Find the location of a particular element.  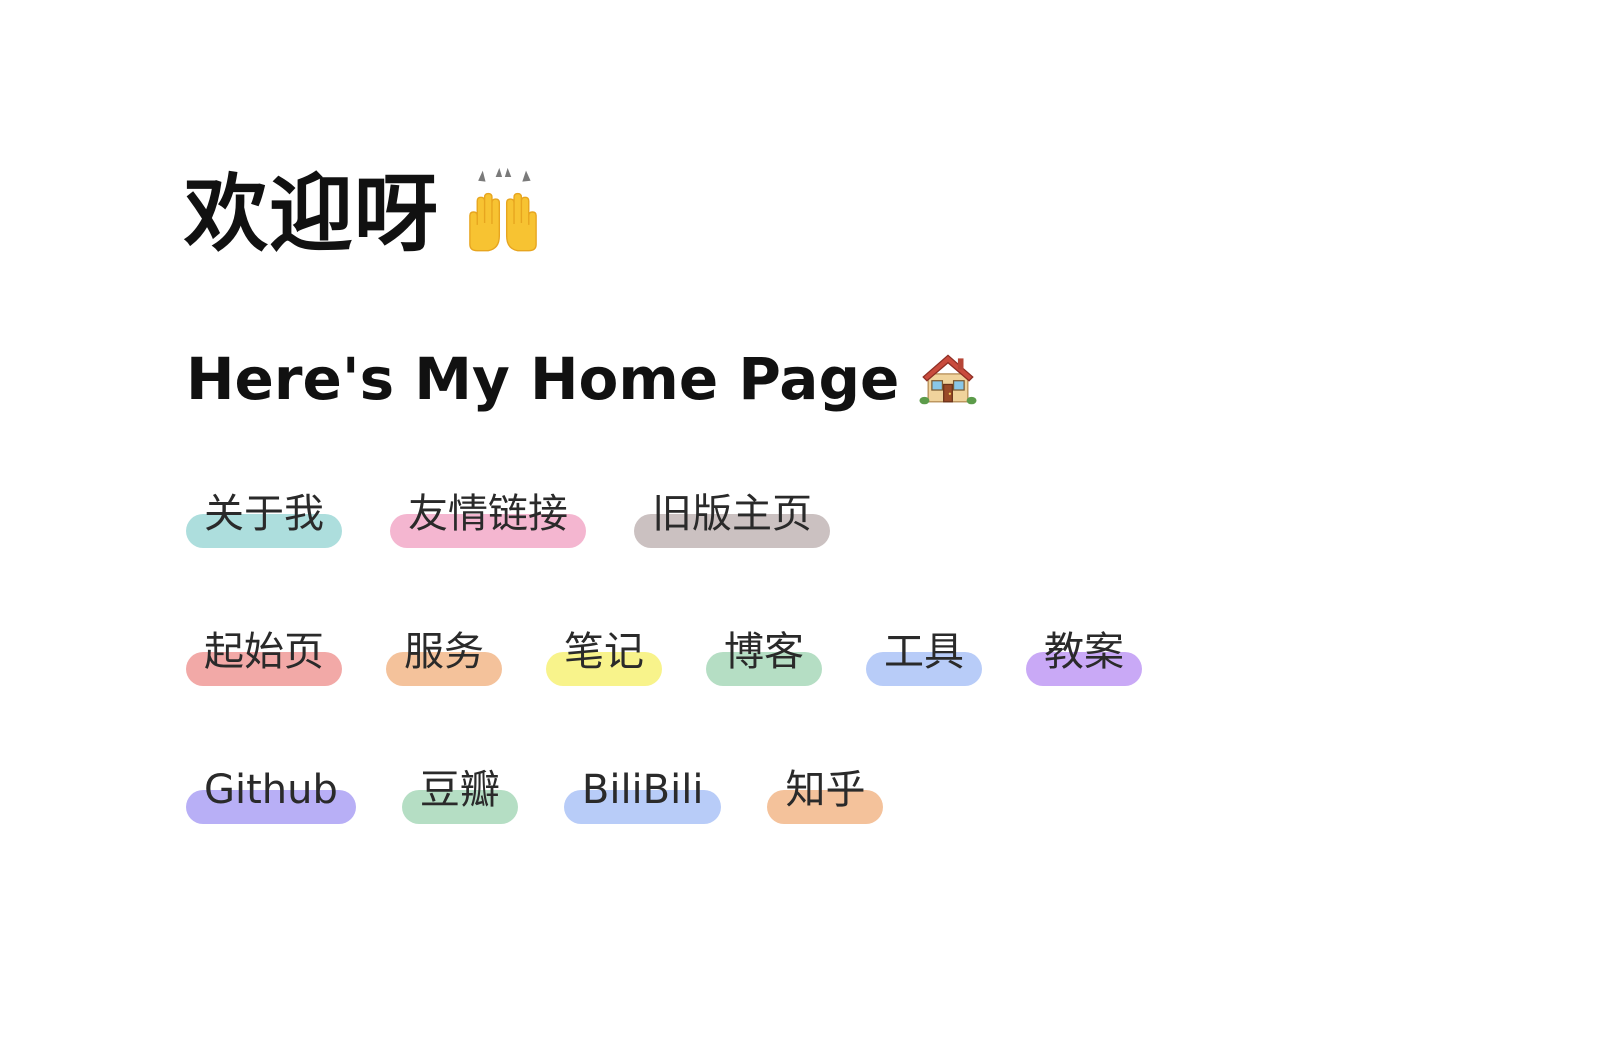

nav-row-secondary: 起始页 服务 笔记 博客 工具 教案 is located at coordinates (664, 655).